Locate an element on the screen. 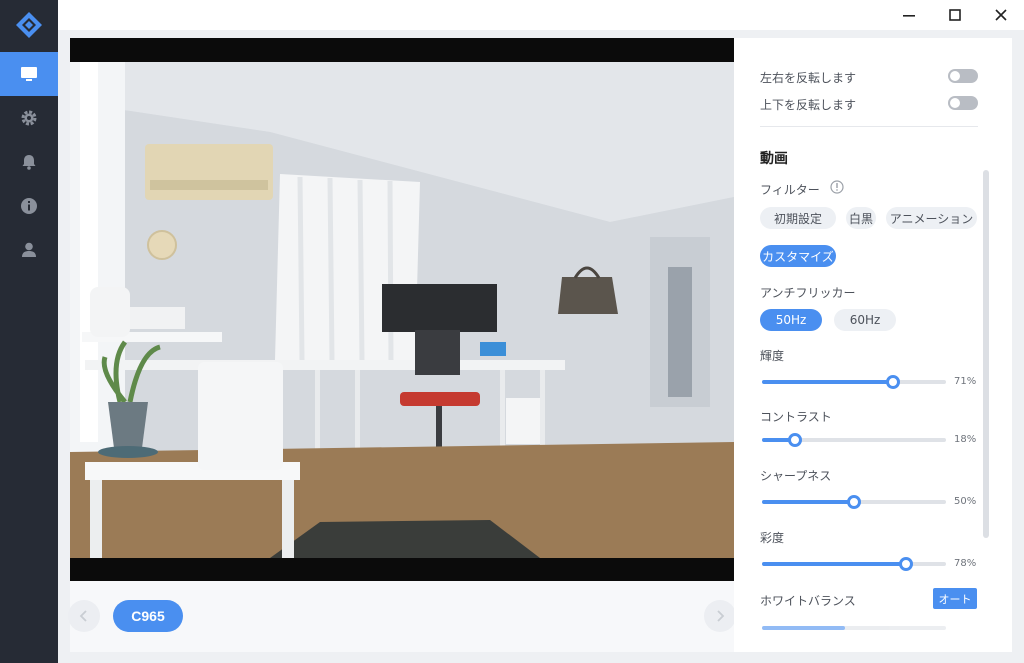 The width and height of the screenshot is (1024, 663). sharpness-label: シャープネス is located at coordinates (796, 476).